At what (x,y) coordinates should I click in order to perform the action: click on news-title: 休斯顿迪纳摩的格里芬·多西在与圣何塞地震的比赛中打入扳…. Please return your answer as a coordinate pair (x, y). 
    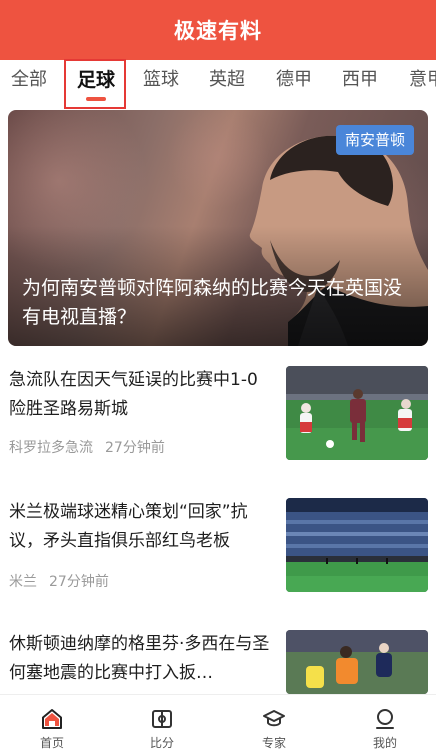
    Looking at the image, I should click on (140, 659).